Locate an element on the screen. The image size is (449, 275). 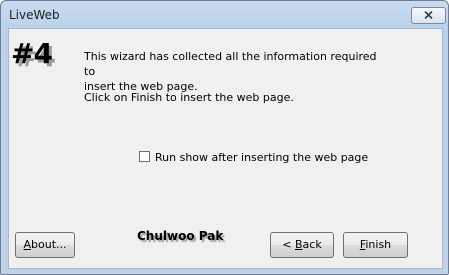
back-button: < Back is located at coordinates (302, 245).